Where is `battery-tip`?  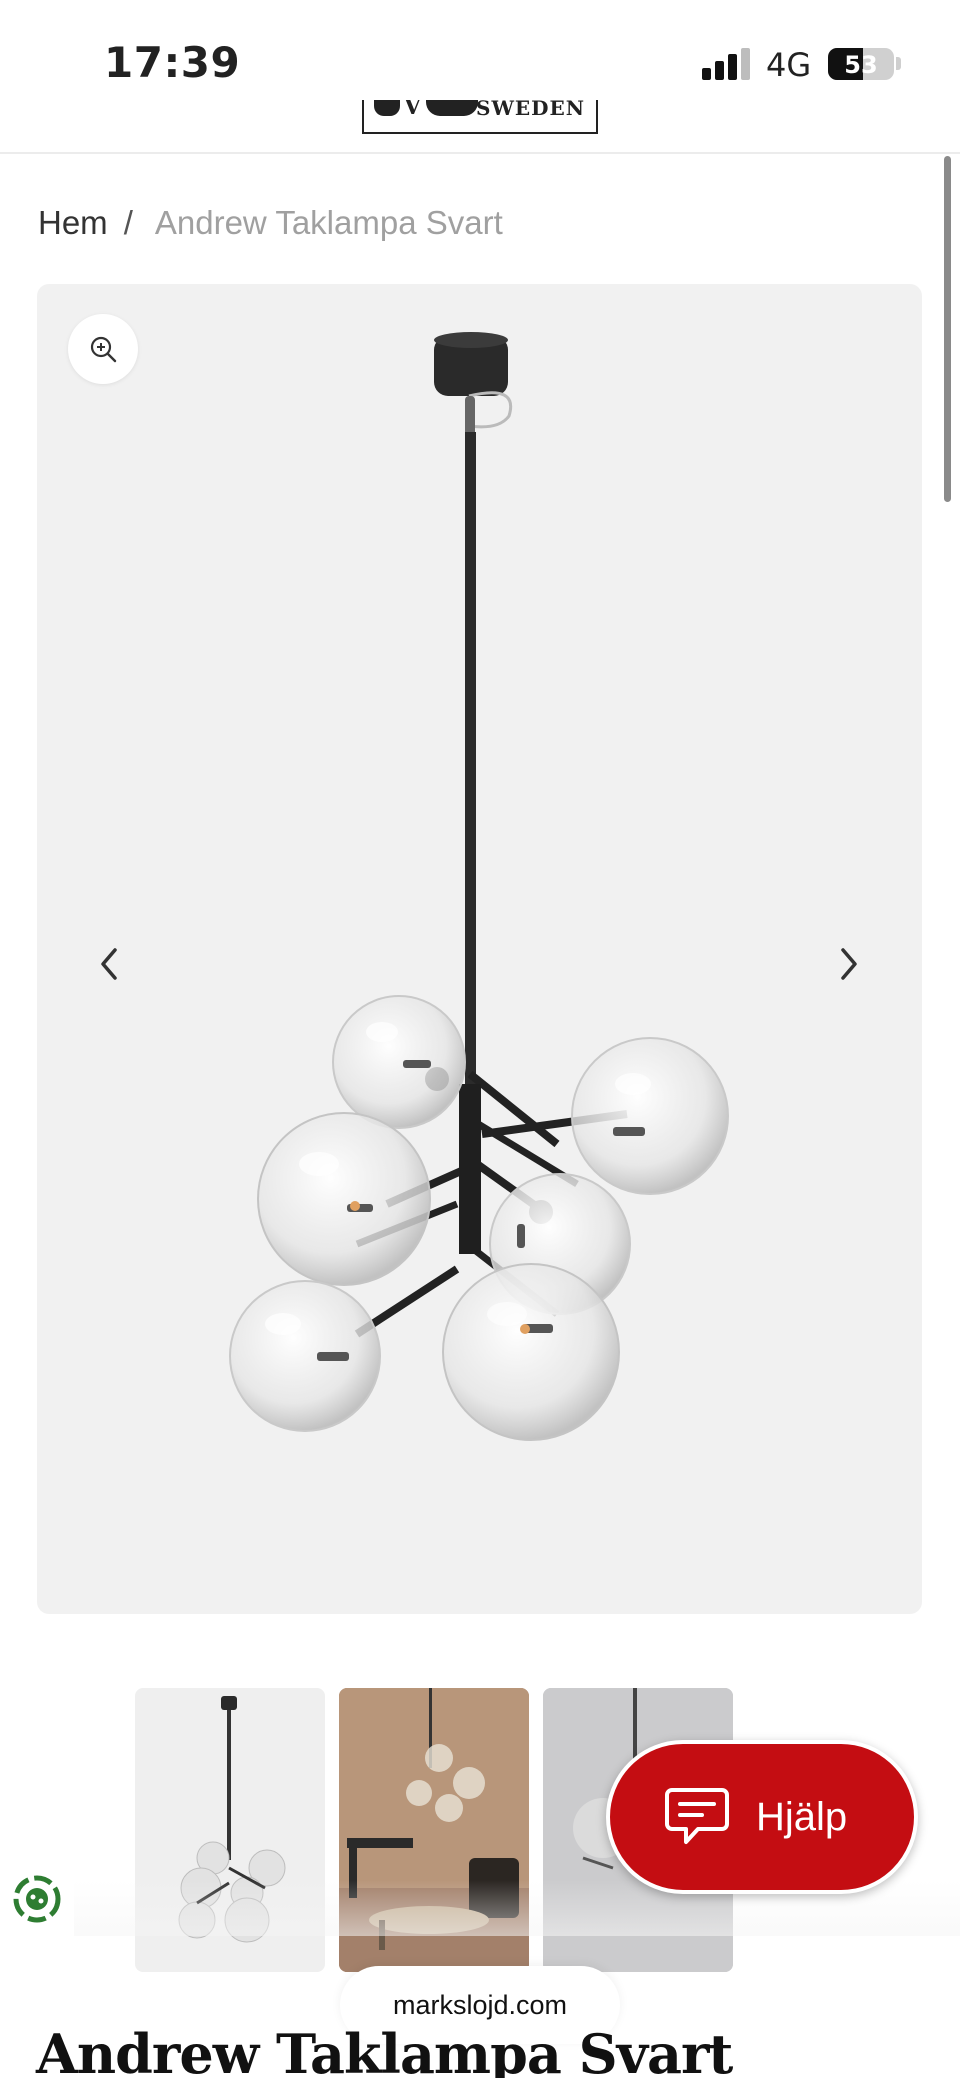 battery-tip is located at coordinates (898, 63).